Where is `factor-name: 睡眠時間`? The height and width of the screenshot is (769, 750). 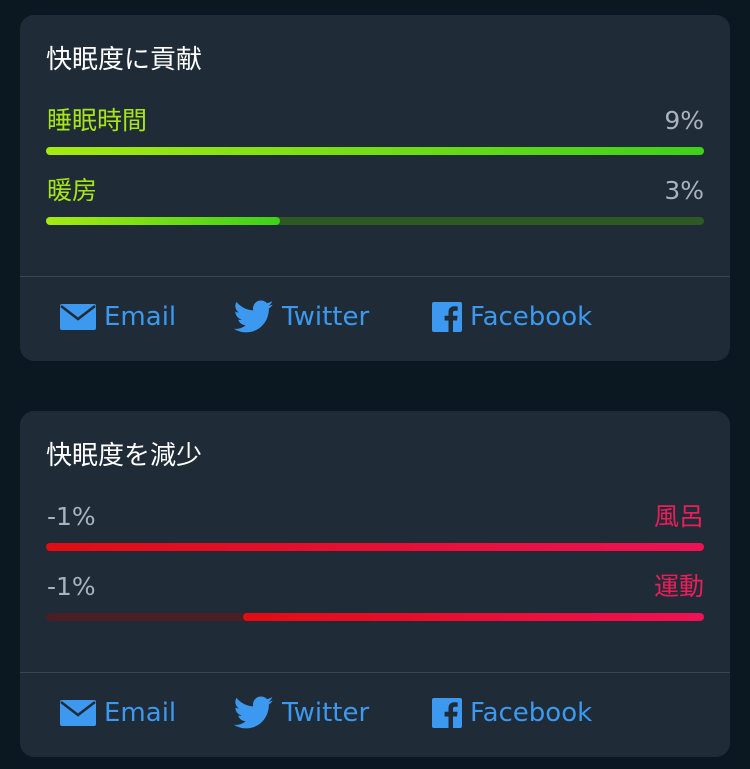
factor-name: 睡眠時間 is located at coordinates (97, 120).